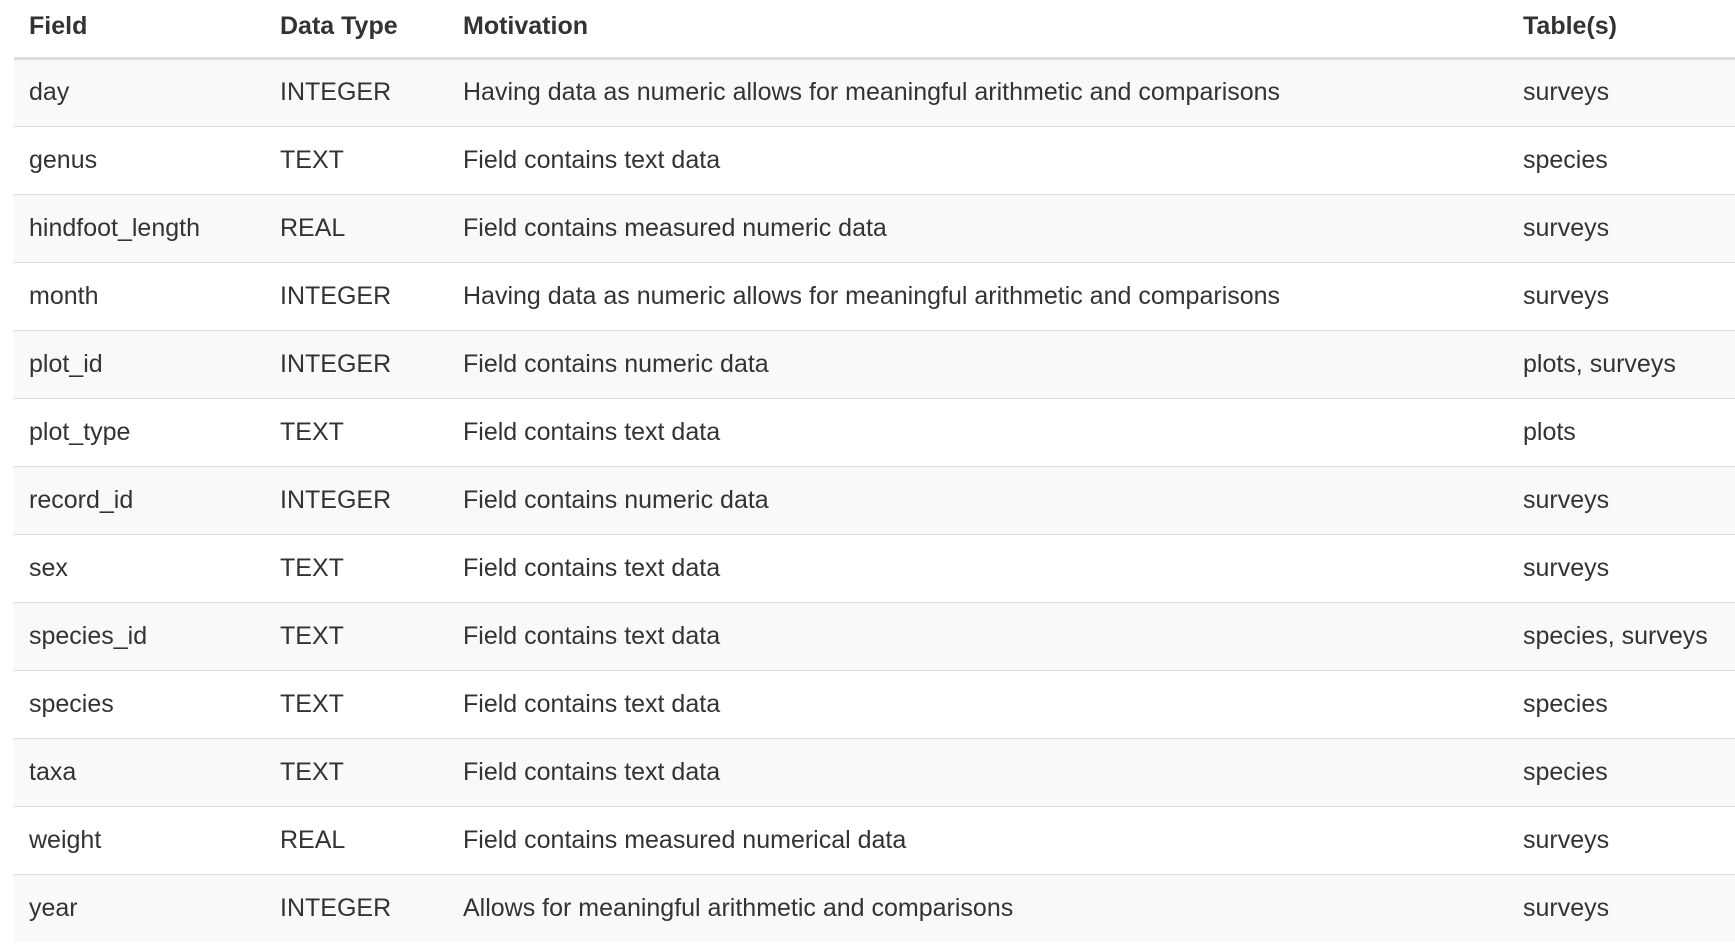 Image resolution: width=1735 pixels, height=952 pixels. Describe the element at coordinates (139, 635) in the screenshot. I see `cell-field: species_id` at that location.